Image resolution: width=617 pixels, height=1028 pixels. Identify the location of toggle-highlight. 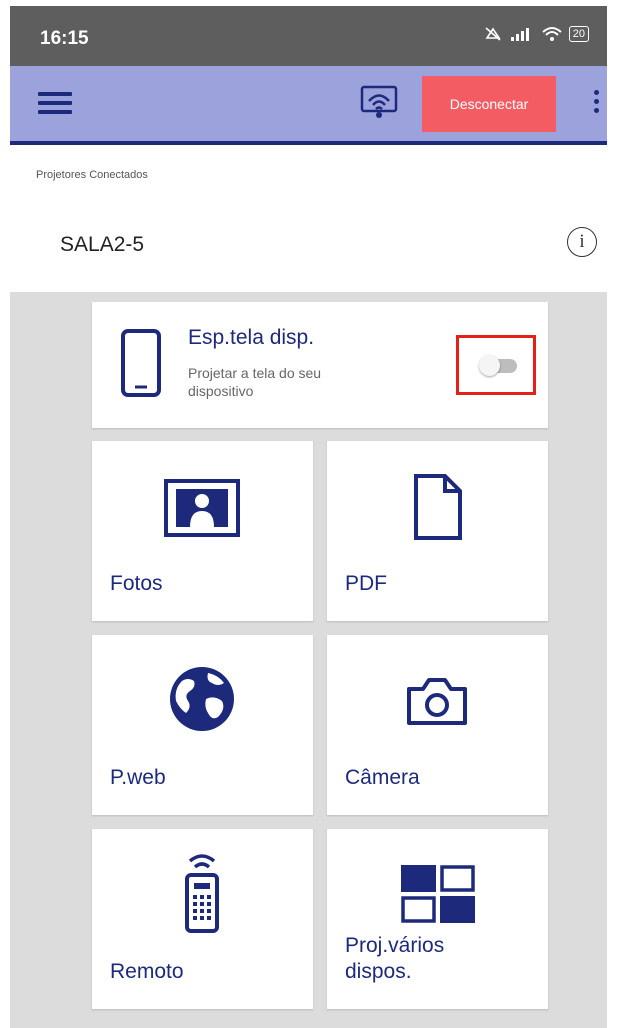
(496, 365).